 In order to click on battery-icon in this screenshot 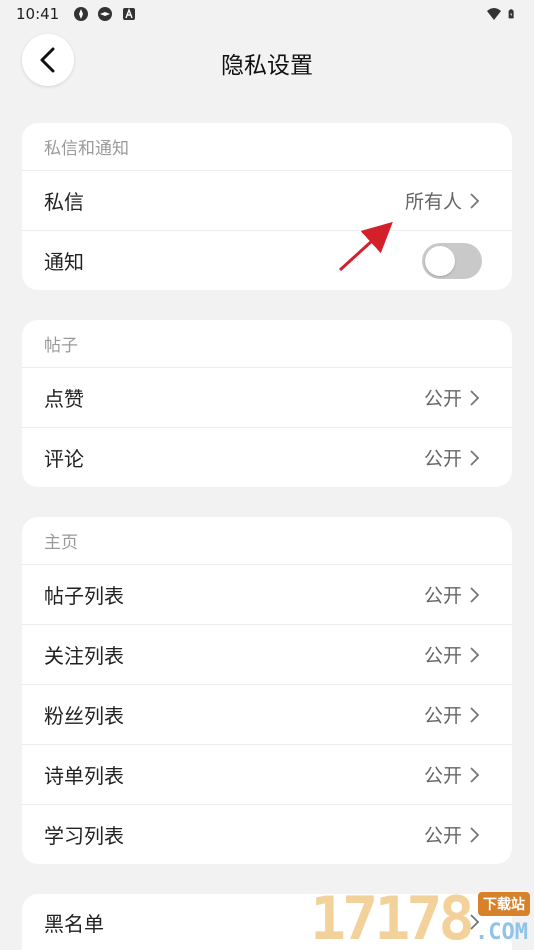, I will do `click(511, 14)`.